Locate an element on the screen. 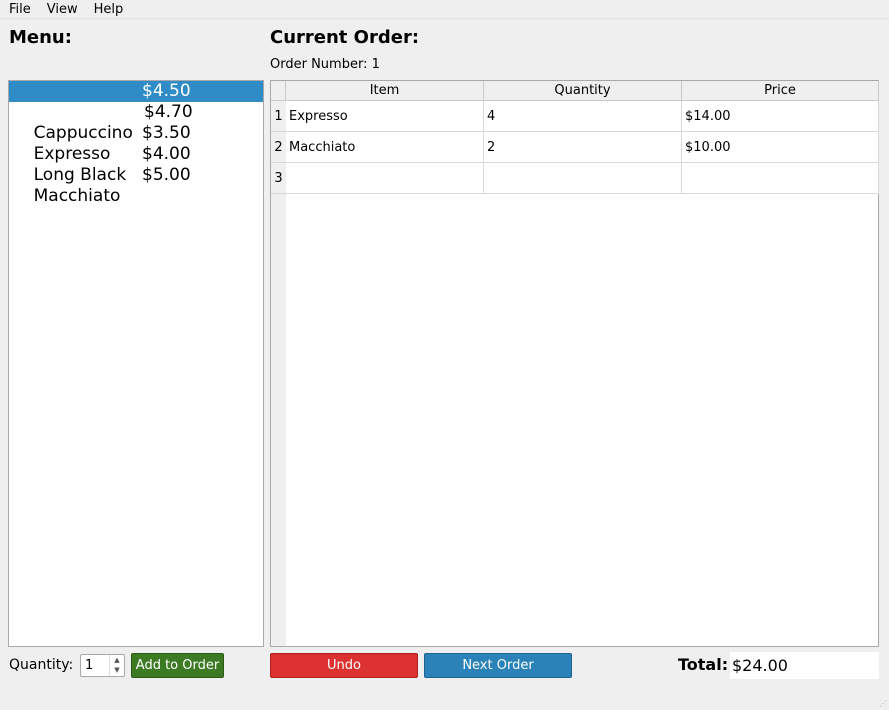  table-cell-price: $14.00 is located at coordinates (780, 116).